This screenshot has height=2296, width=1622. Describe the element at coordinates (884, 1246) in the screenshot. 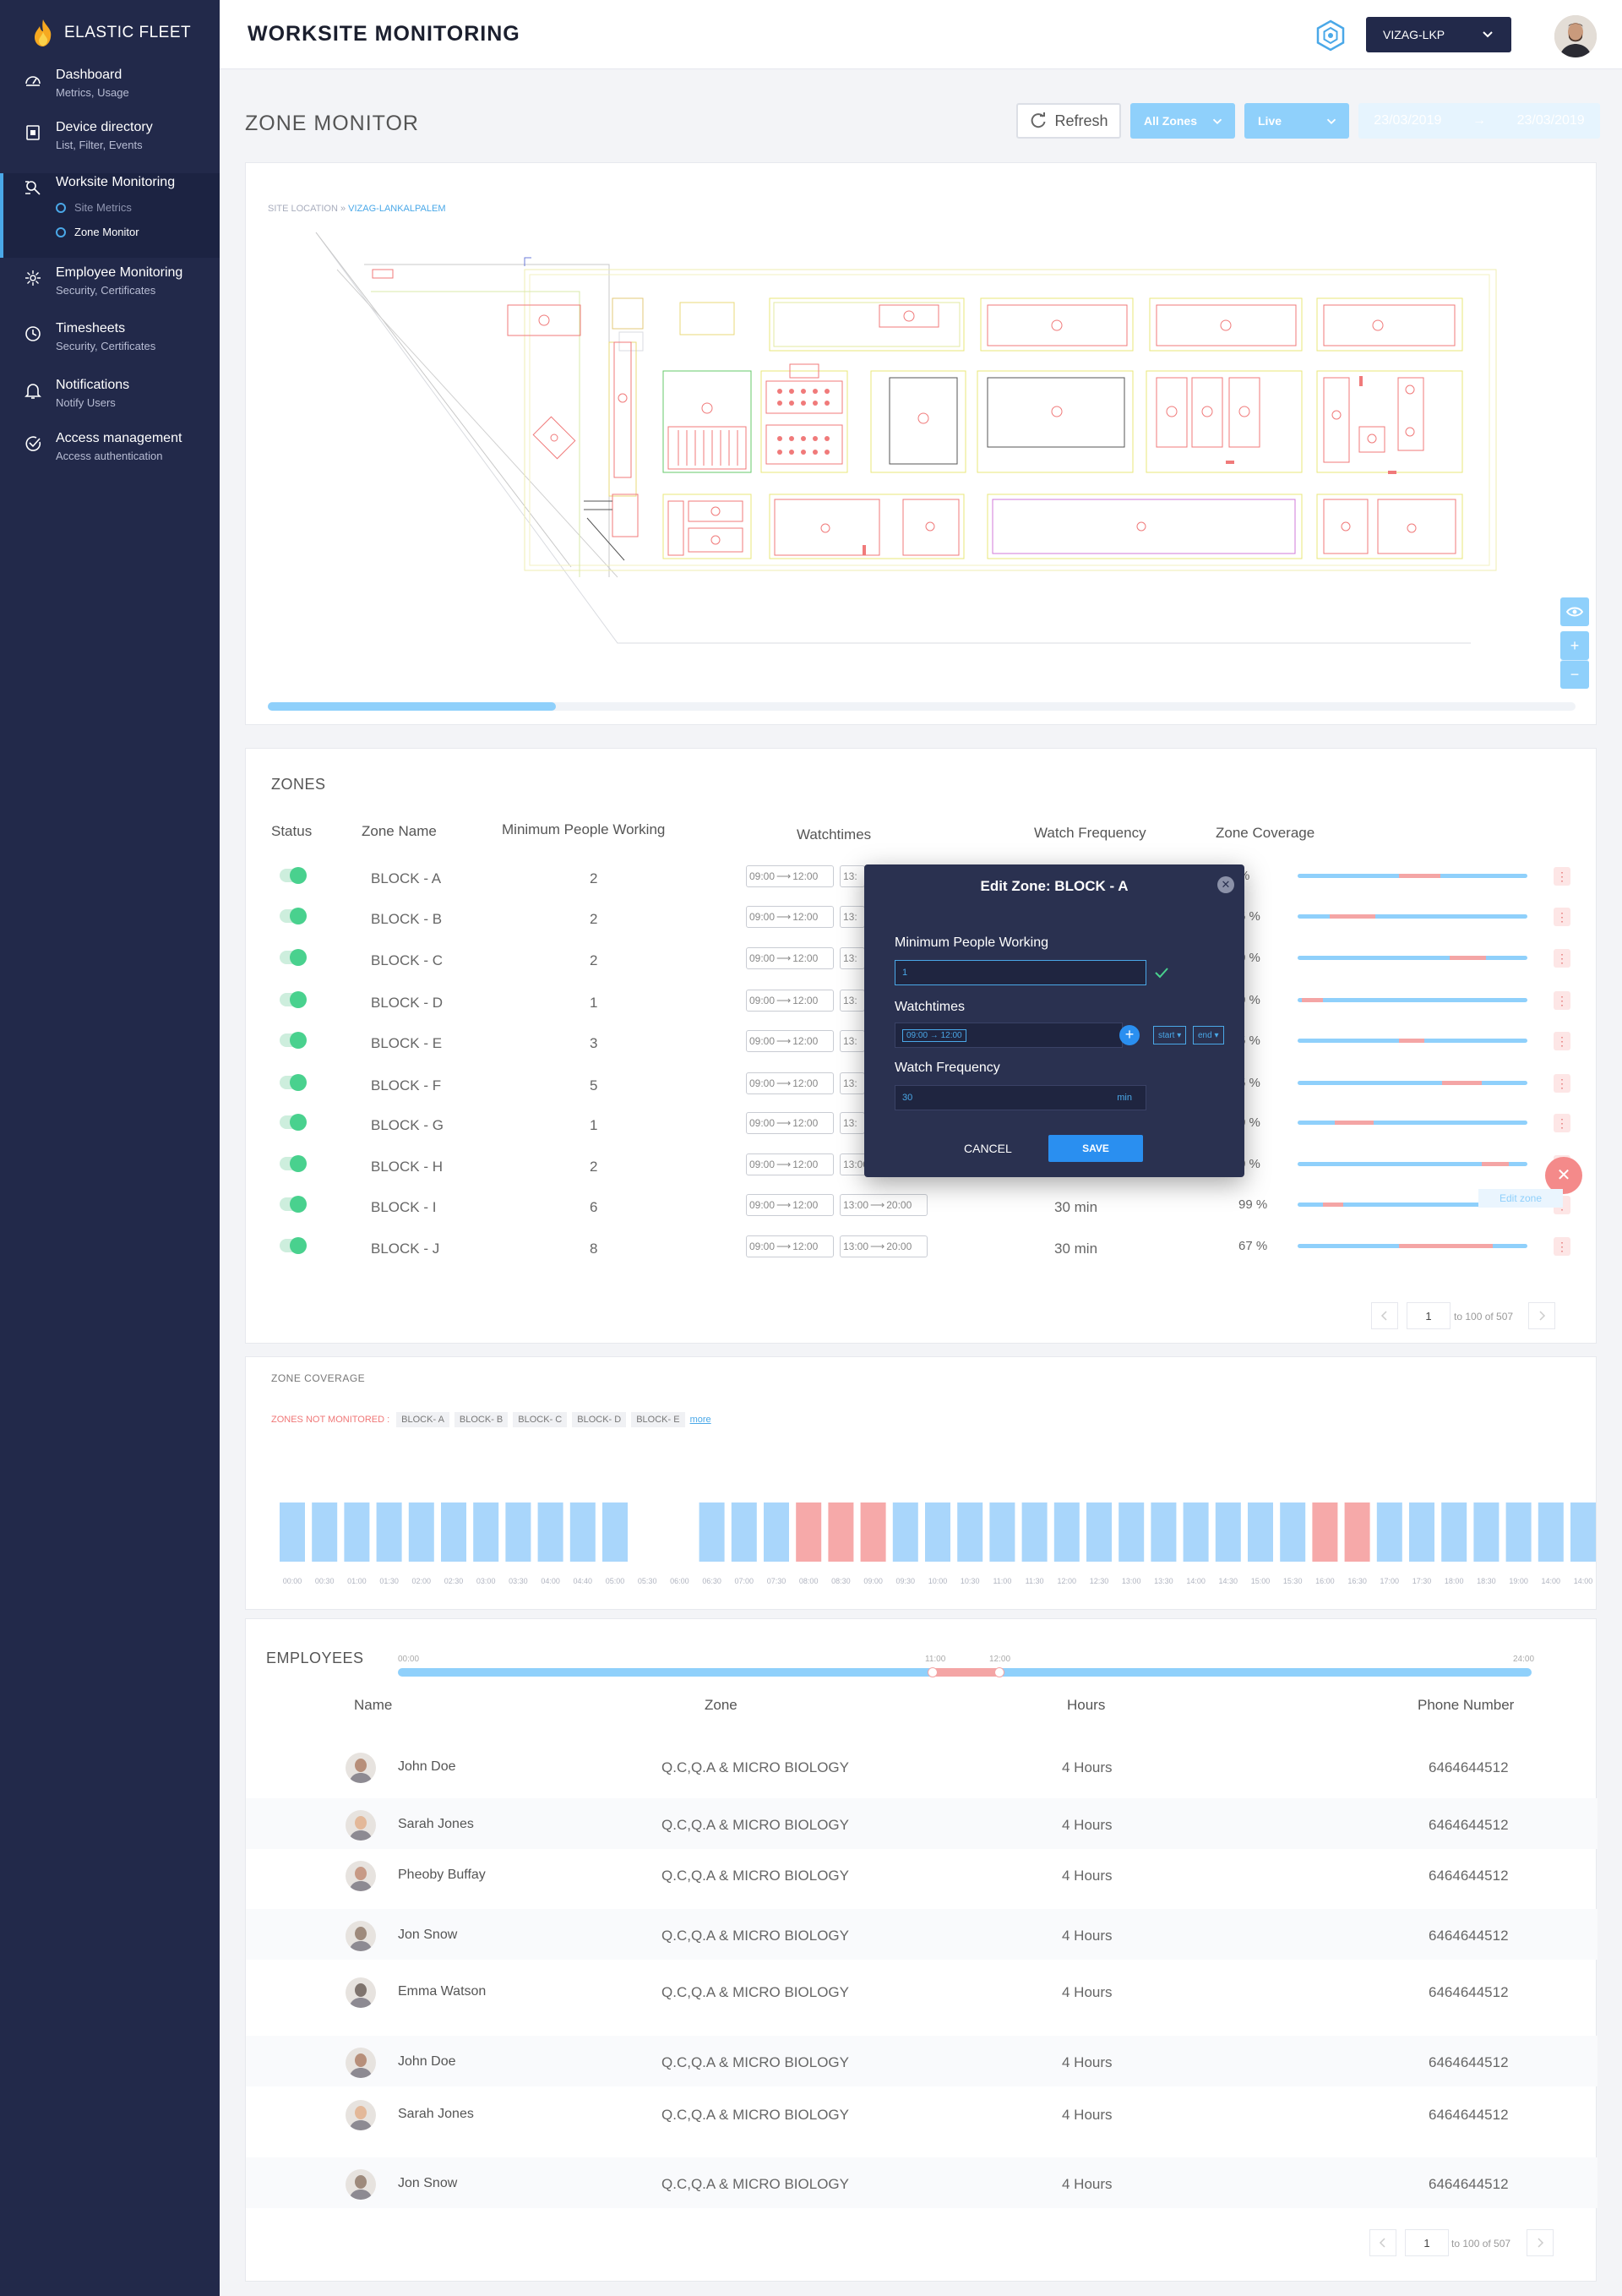

I see `watchtime-2: 13:00⟶20:00` at that location.